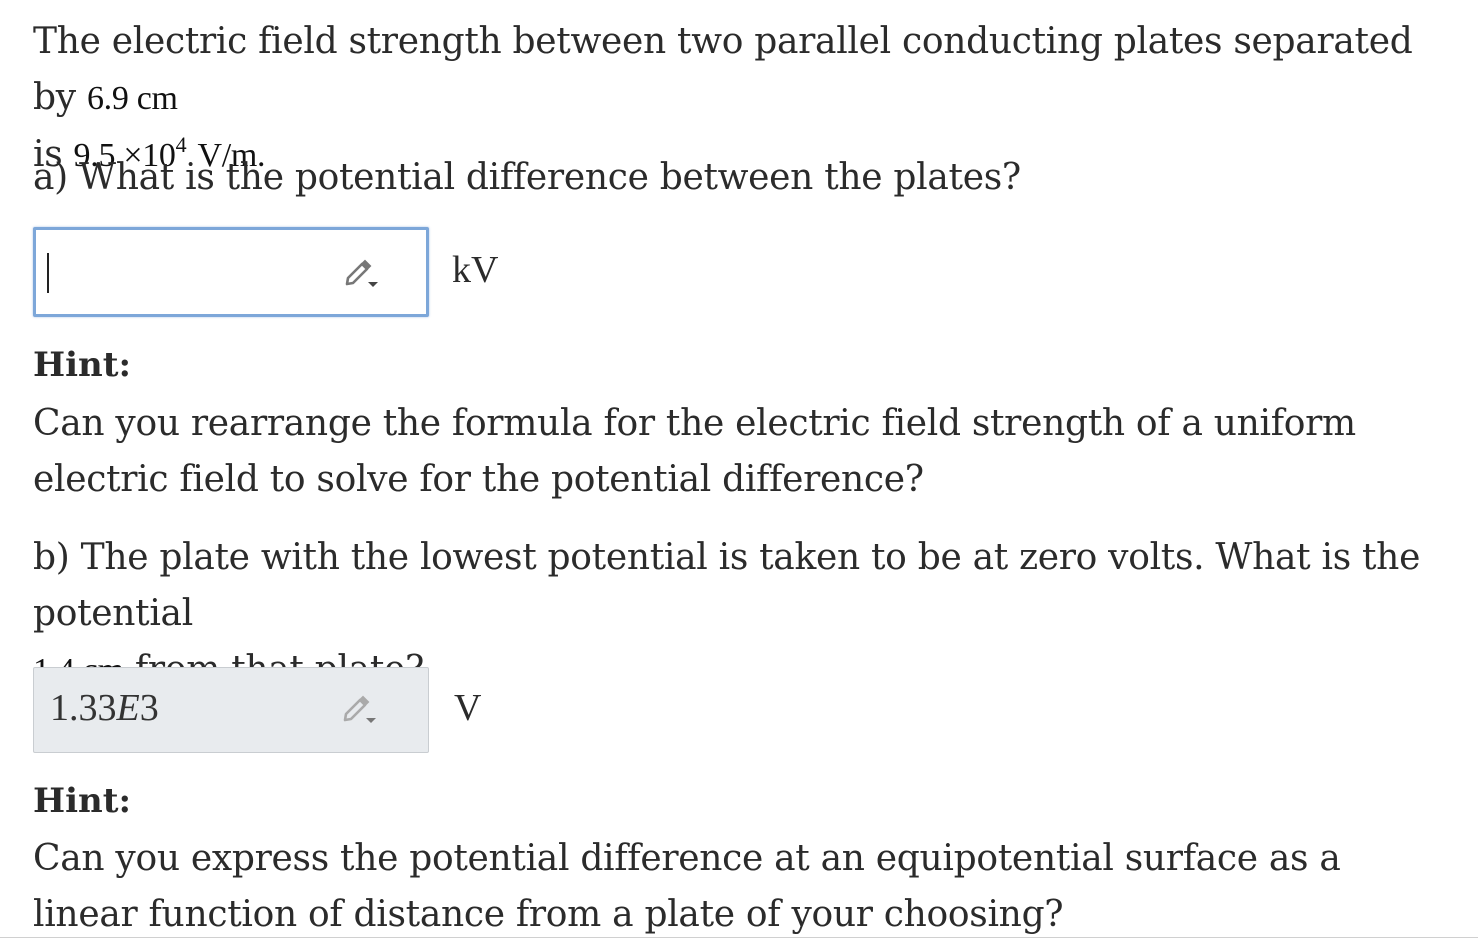  Describe the element at coordinates (231, 710) in the screenshot. I see `answer-b-input: 1.33E3` at that location.